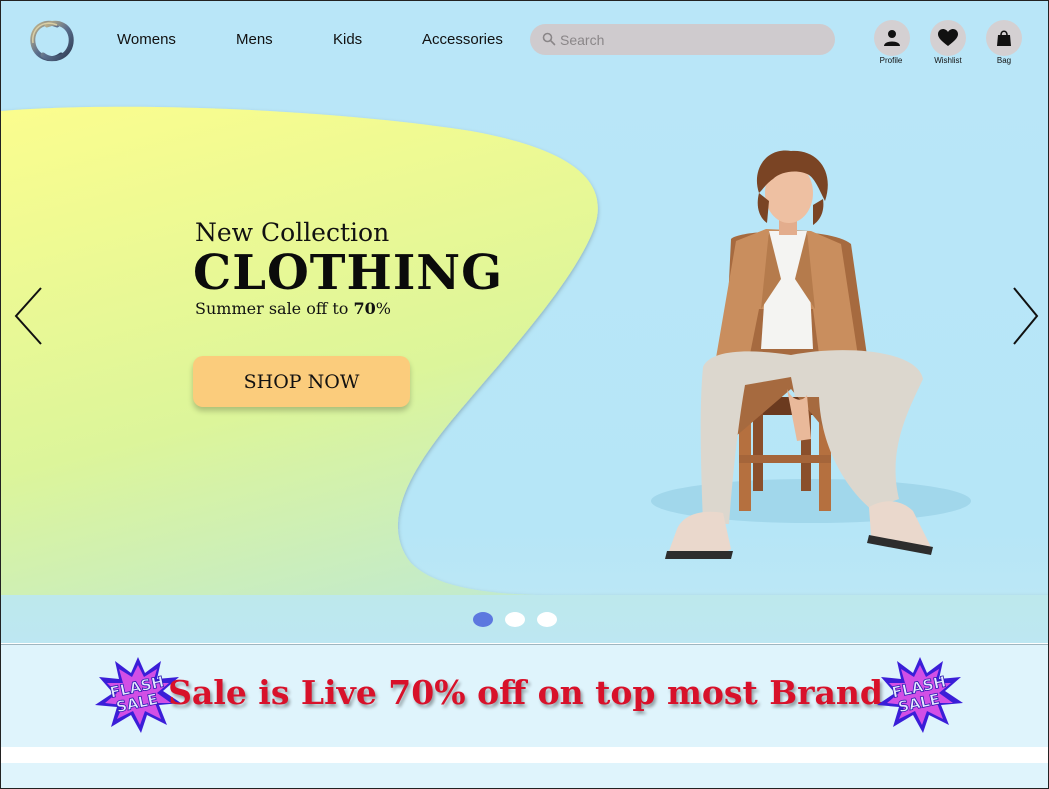 The image size is (1049, 789). I want to click on nav-mens: Mens, so click(254, 39).